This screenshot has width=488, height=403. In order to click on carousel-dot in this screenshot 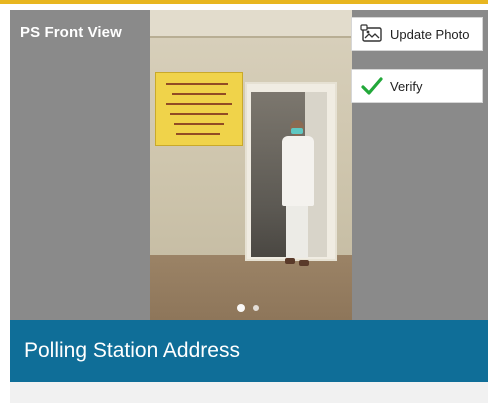, I will do `click(256, 308)`.